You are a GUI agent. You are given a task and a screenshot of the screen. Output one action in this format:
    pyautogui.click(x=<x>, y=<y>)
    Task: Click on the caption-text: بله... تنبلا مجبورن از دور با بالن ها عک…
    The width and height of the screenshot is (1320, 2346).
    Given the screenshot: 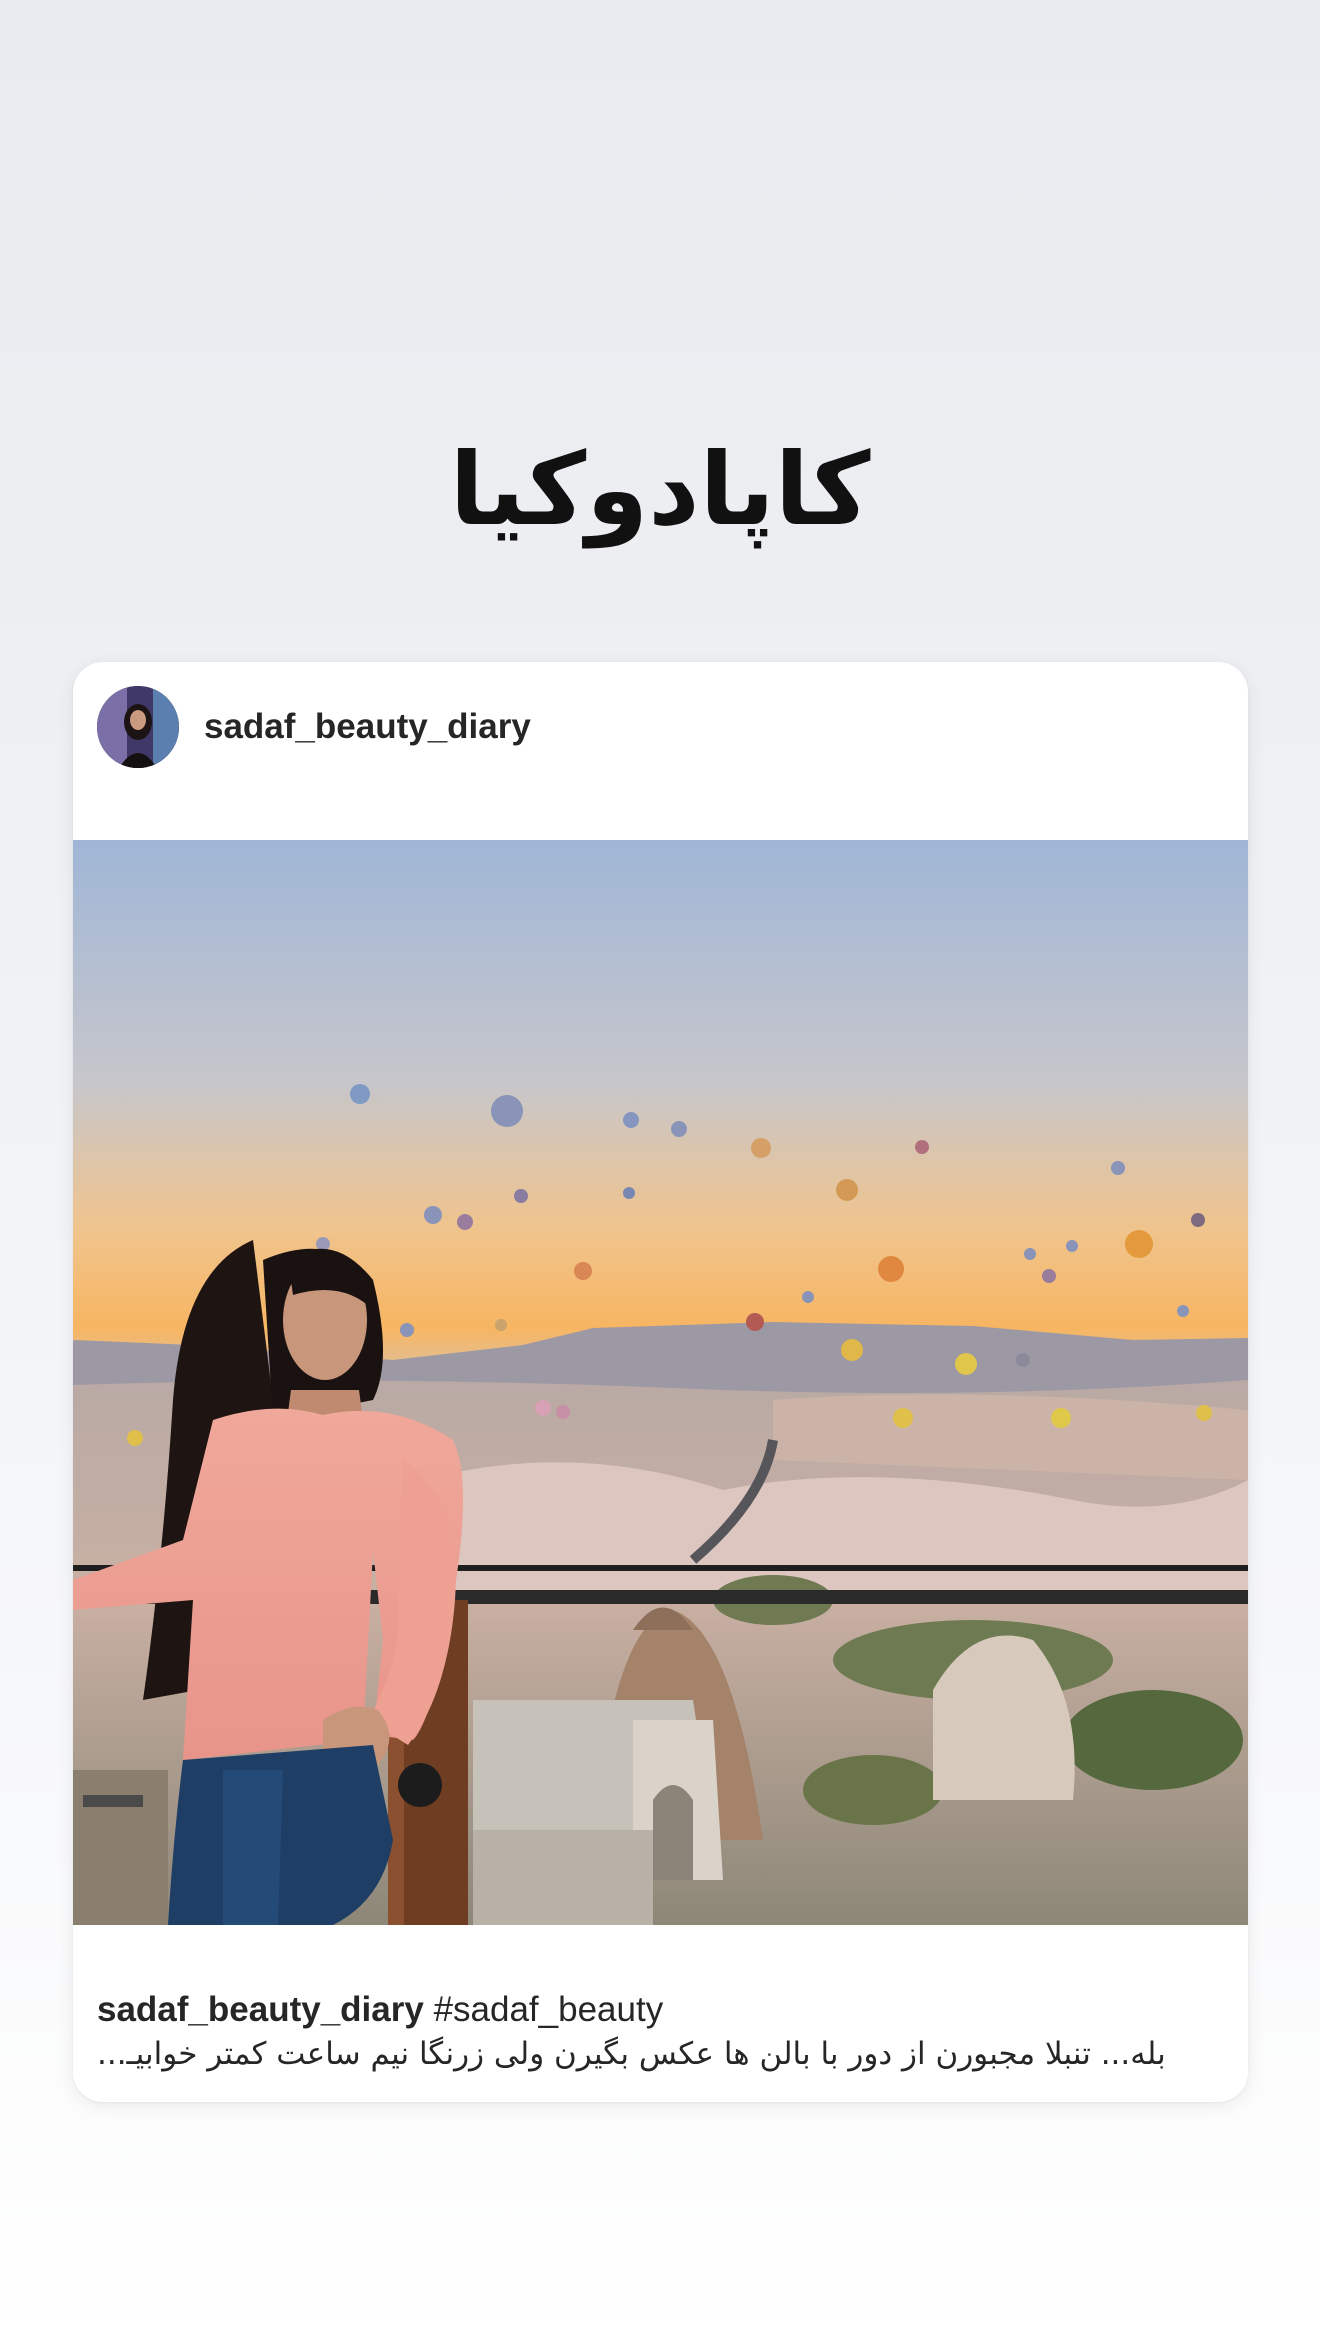 What is the action you would take?
    pyautogui.click(x=631, y=2054)
    